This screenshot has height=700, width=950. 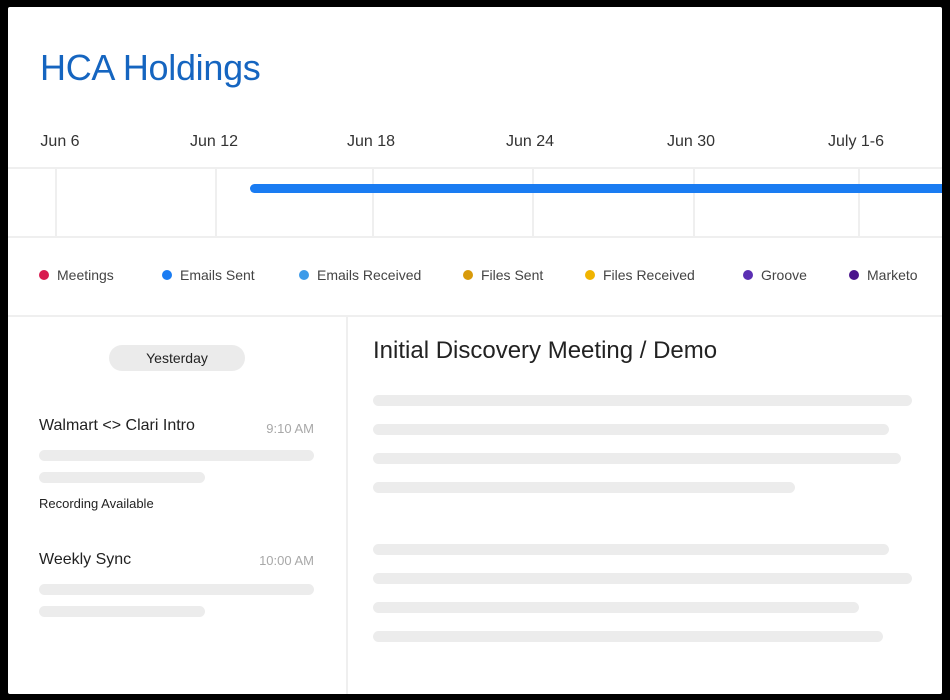 I want to click on legend-item-groove: Groove, so click(x=775, y=275).